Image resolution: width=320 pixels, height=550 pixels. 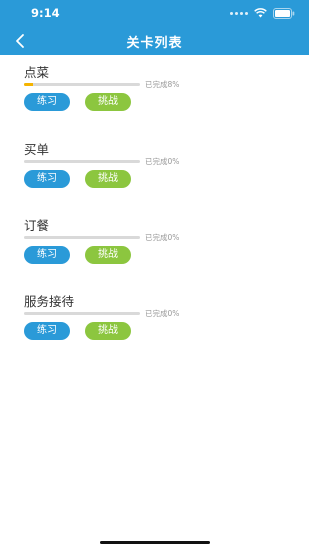 I want to click on level-item-fuwujiedai: 服务接待 已完成0% 练习 挑战, so click(x=159, y=319).